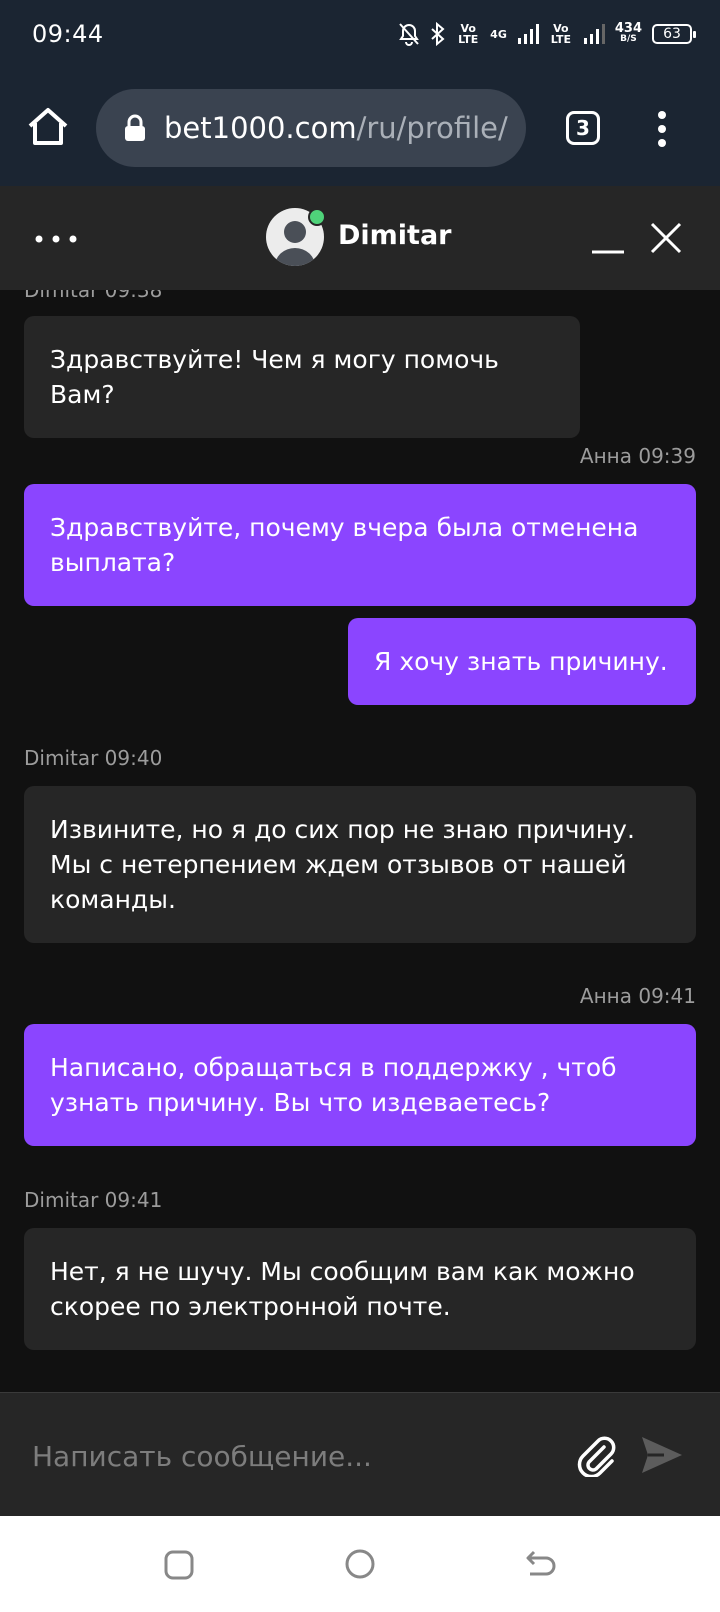 The image size is (720, 1612). What do you see at coordinates (135, 127) in the screenshot?
I see `lock-icon` at bounding box center [135, 127].